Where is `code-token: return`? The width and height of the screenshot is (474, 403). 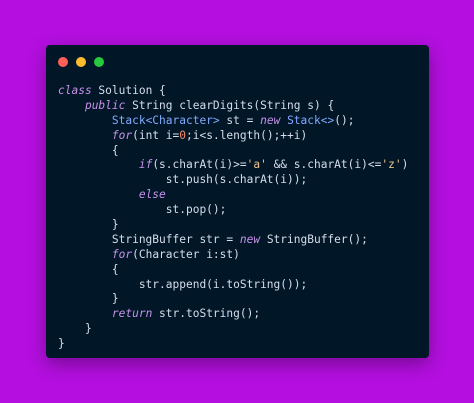 code-token: return is located at coordinates (132, 314).